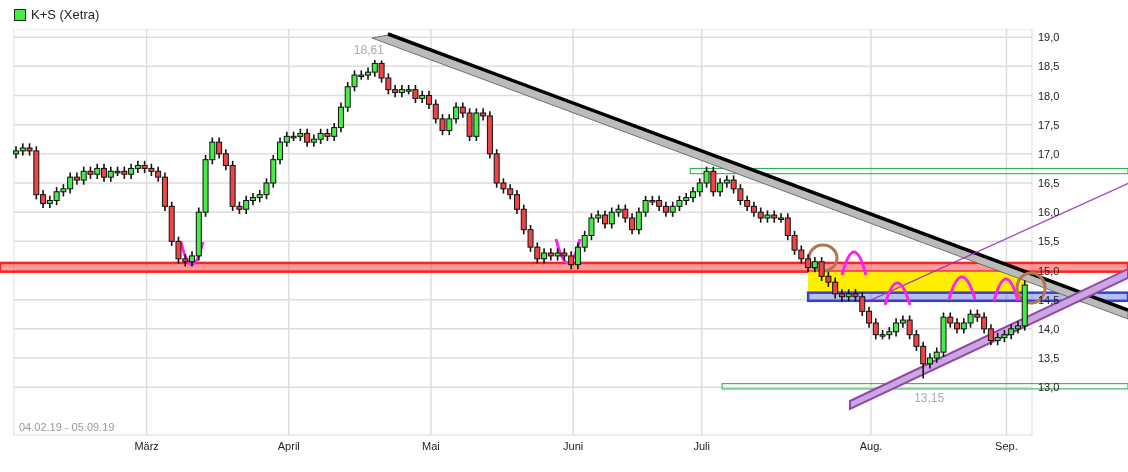 Image resolution: width=1128 pixels, height=472 pixels. What do you see at coordinates (65, 14) in the screenshot?
I see `legend-label: K+S (Xetra)` at bounding box center [65, 14].